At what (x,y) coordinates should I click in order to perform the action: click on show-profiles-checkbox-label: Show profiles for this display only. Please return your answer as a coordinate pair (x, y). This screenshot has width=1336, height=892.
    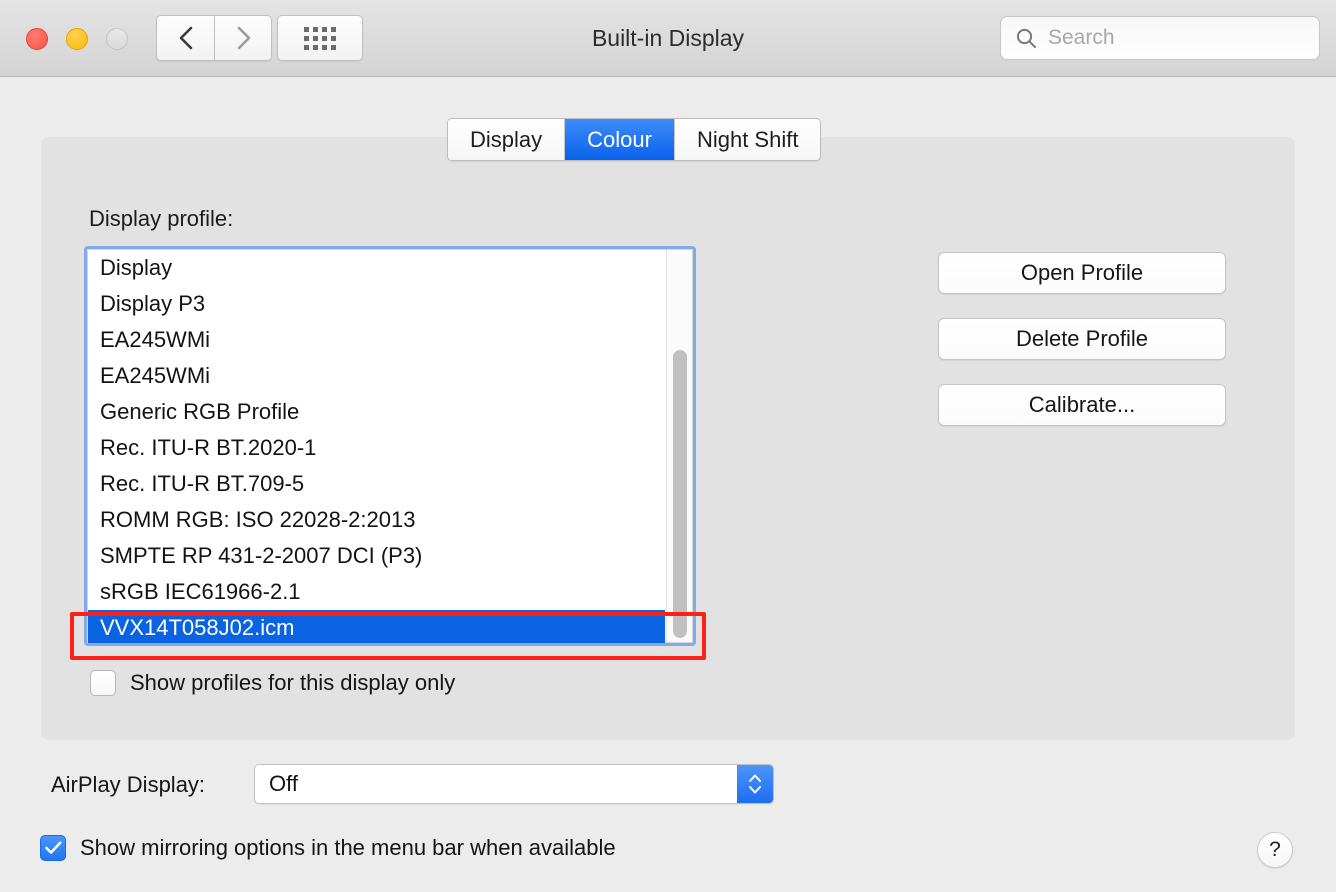
    Looking at the image, I should click on (293, 682).